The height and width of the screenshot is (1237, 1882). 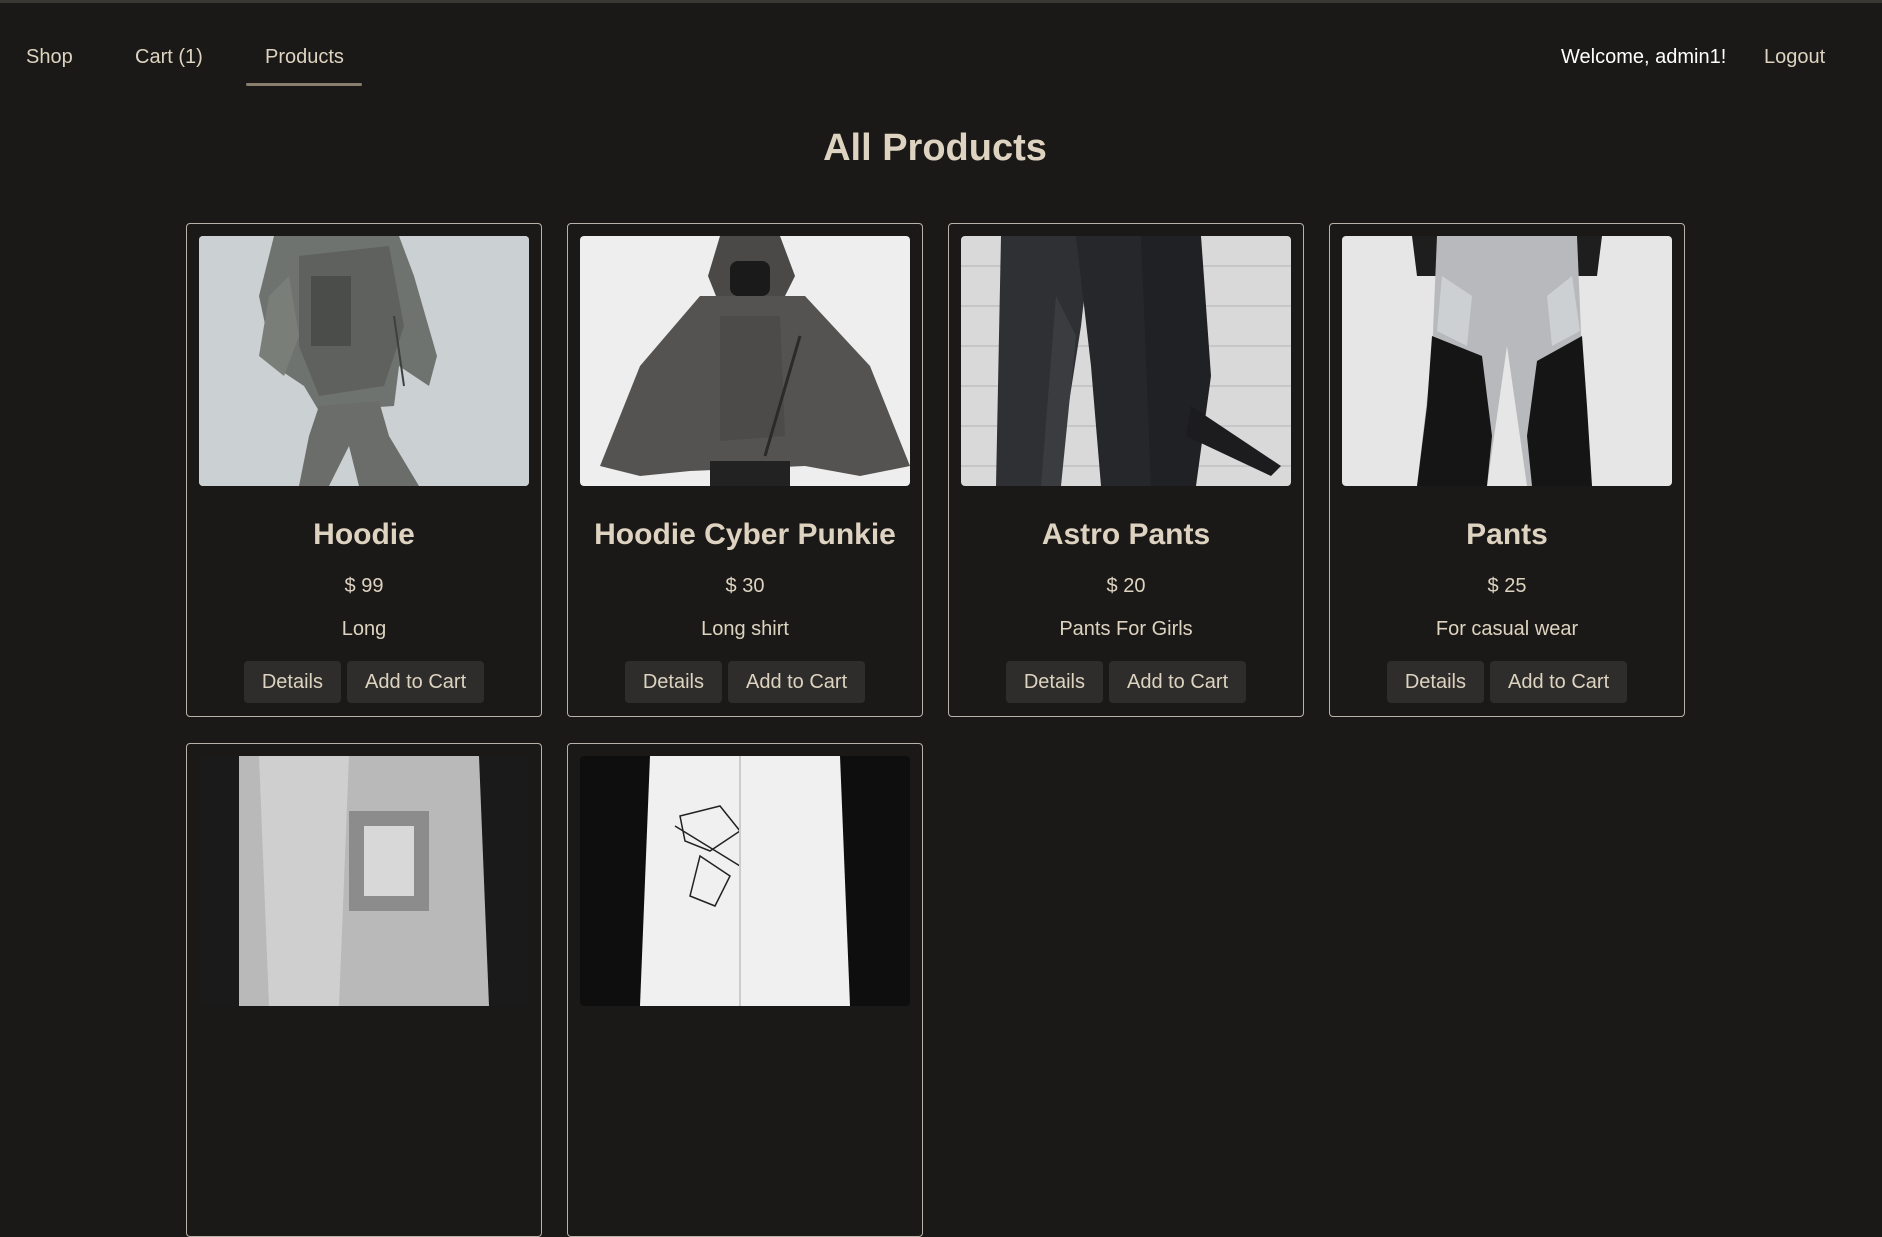 What do you see at coordinates (1644, 57) in the screenshot?
I see `welcome-message: Welcome, admin1!` at bounding box center [1644, 57].